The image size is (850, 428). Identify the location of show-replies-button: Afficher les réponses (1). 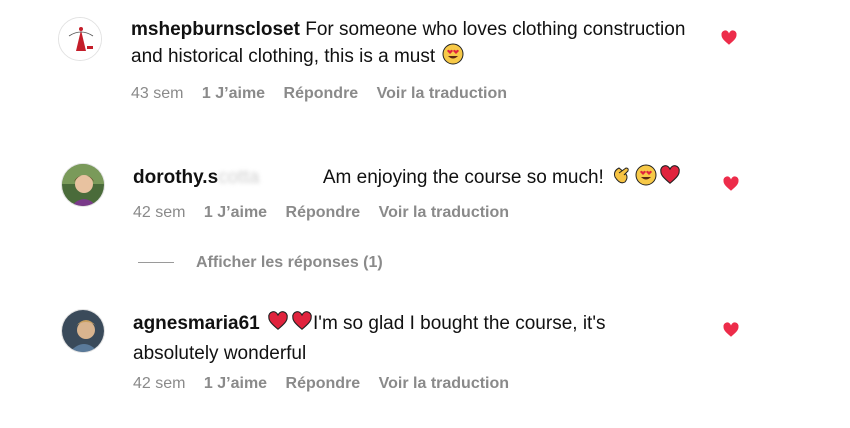
(260, 263).